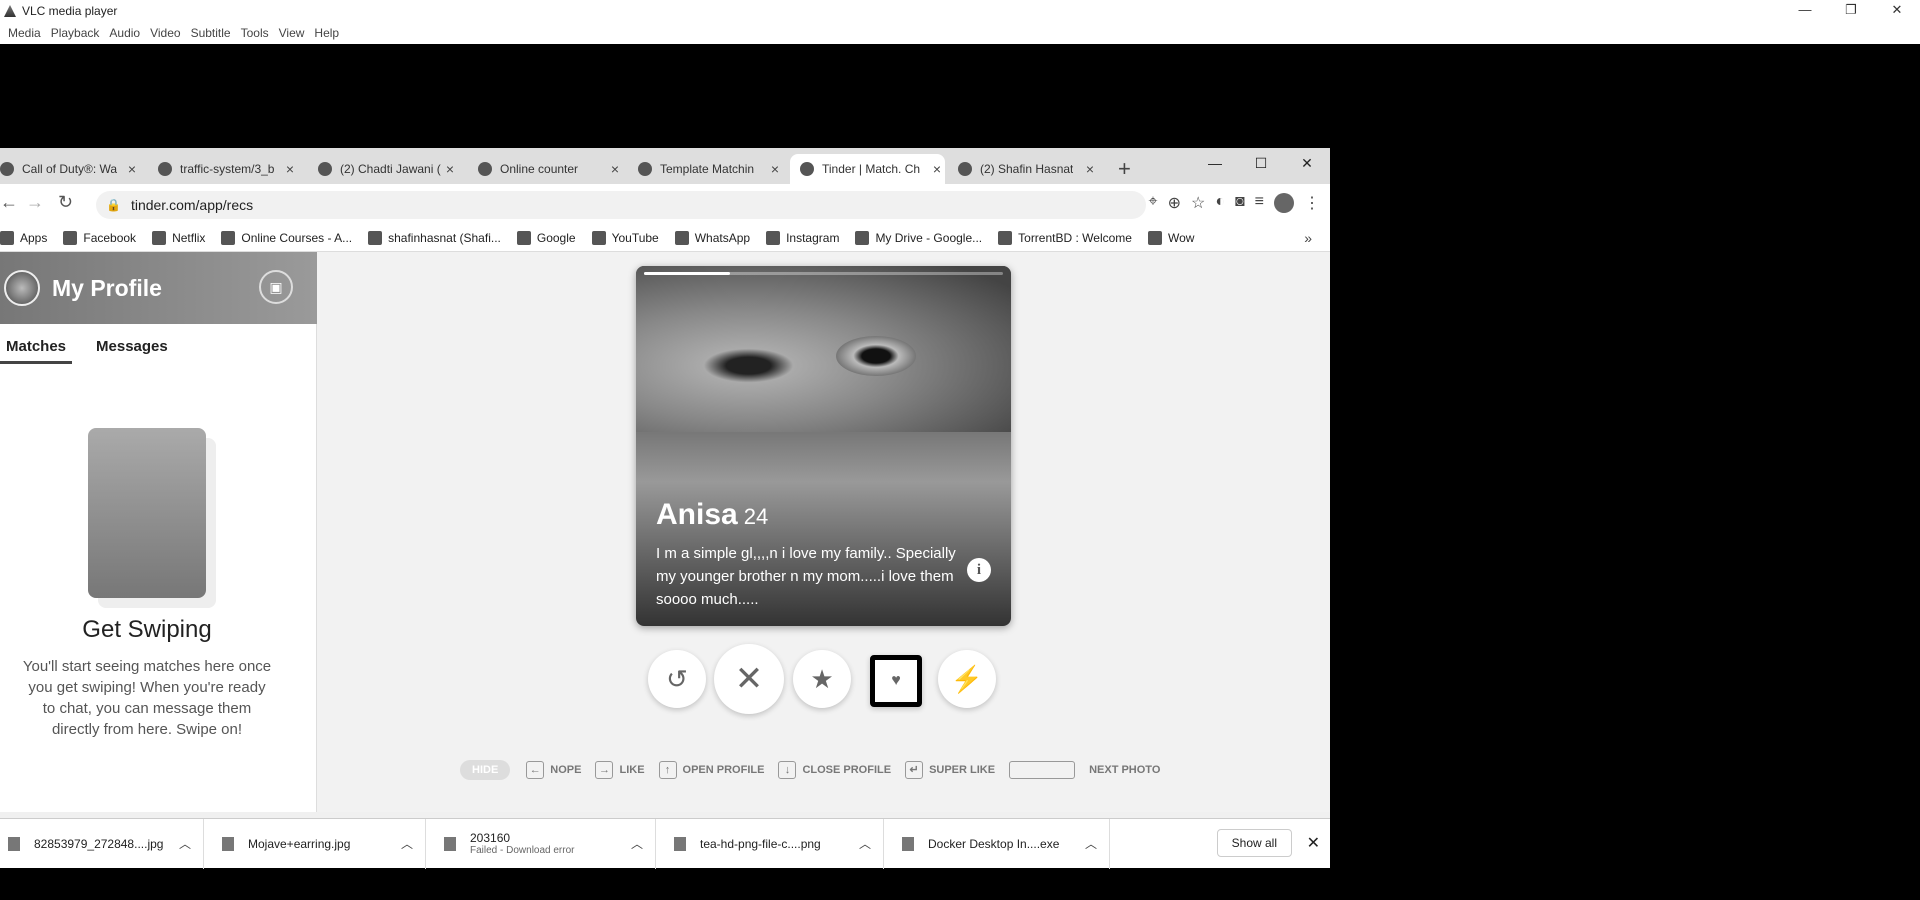 The width and height of the screenshot is (1920, 900). What do you see at coordinates (770, 843) in the screenshot?
I see `download-item: tea-hd-png-file-c....png ︿` at bounding box center [770, 843].